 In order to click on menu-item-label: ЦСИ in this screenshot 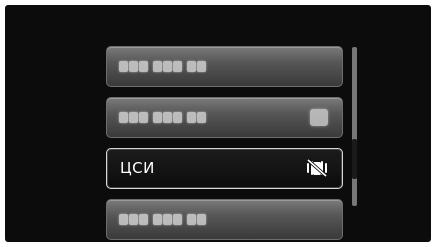, I will do `click(137, 168)`.